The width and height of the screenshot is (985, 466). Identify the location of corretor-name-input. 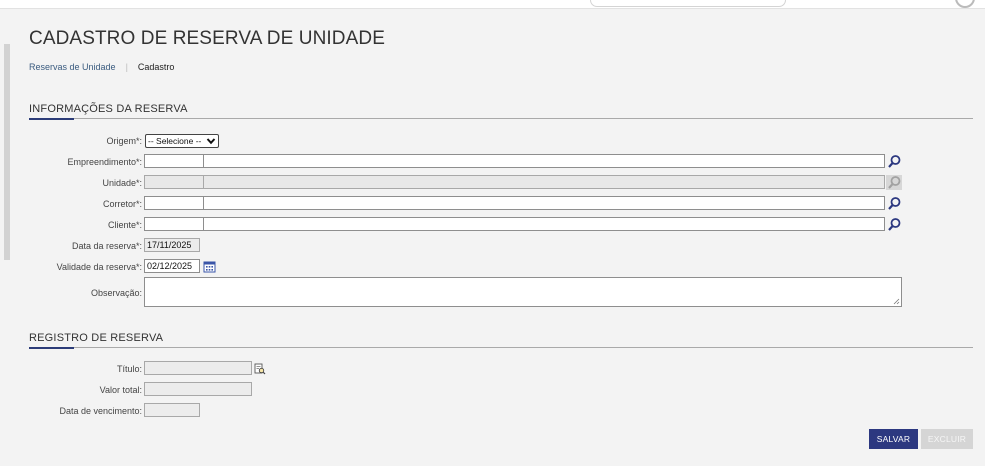
(544, 203).